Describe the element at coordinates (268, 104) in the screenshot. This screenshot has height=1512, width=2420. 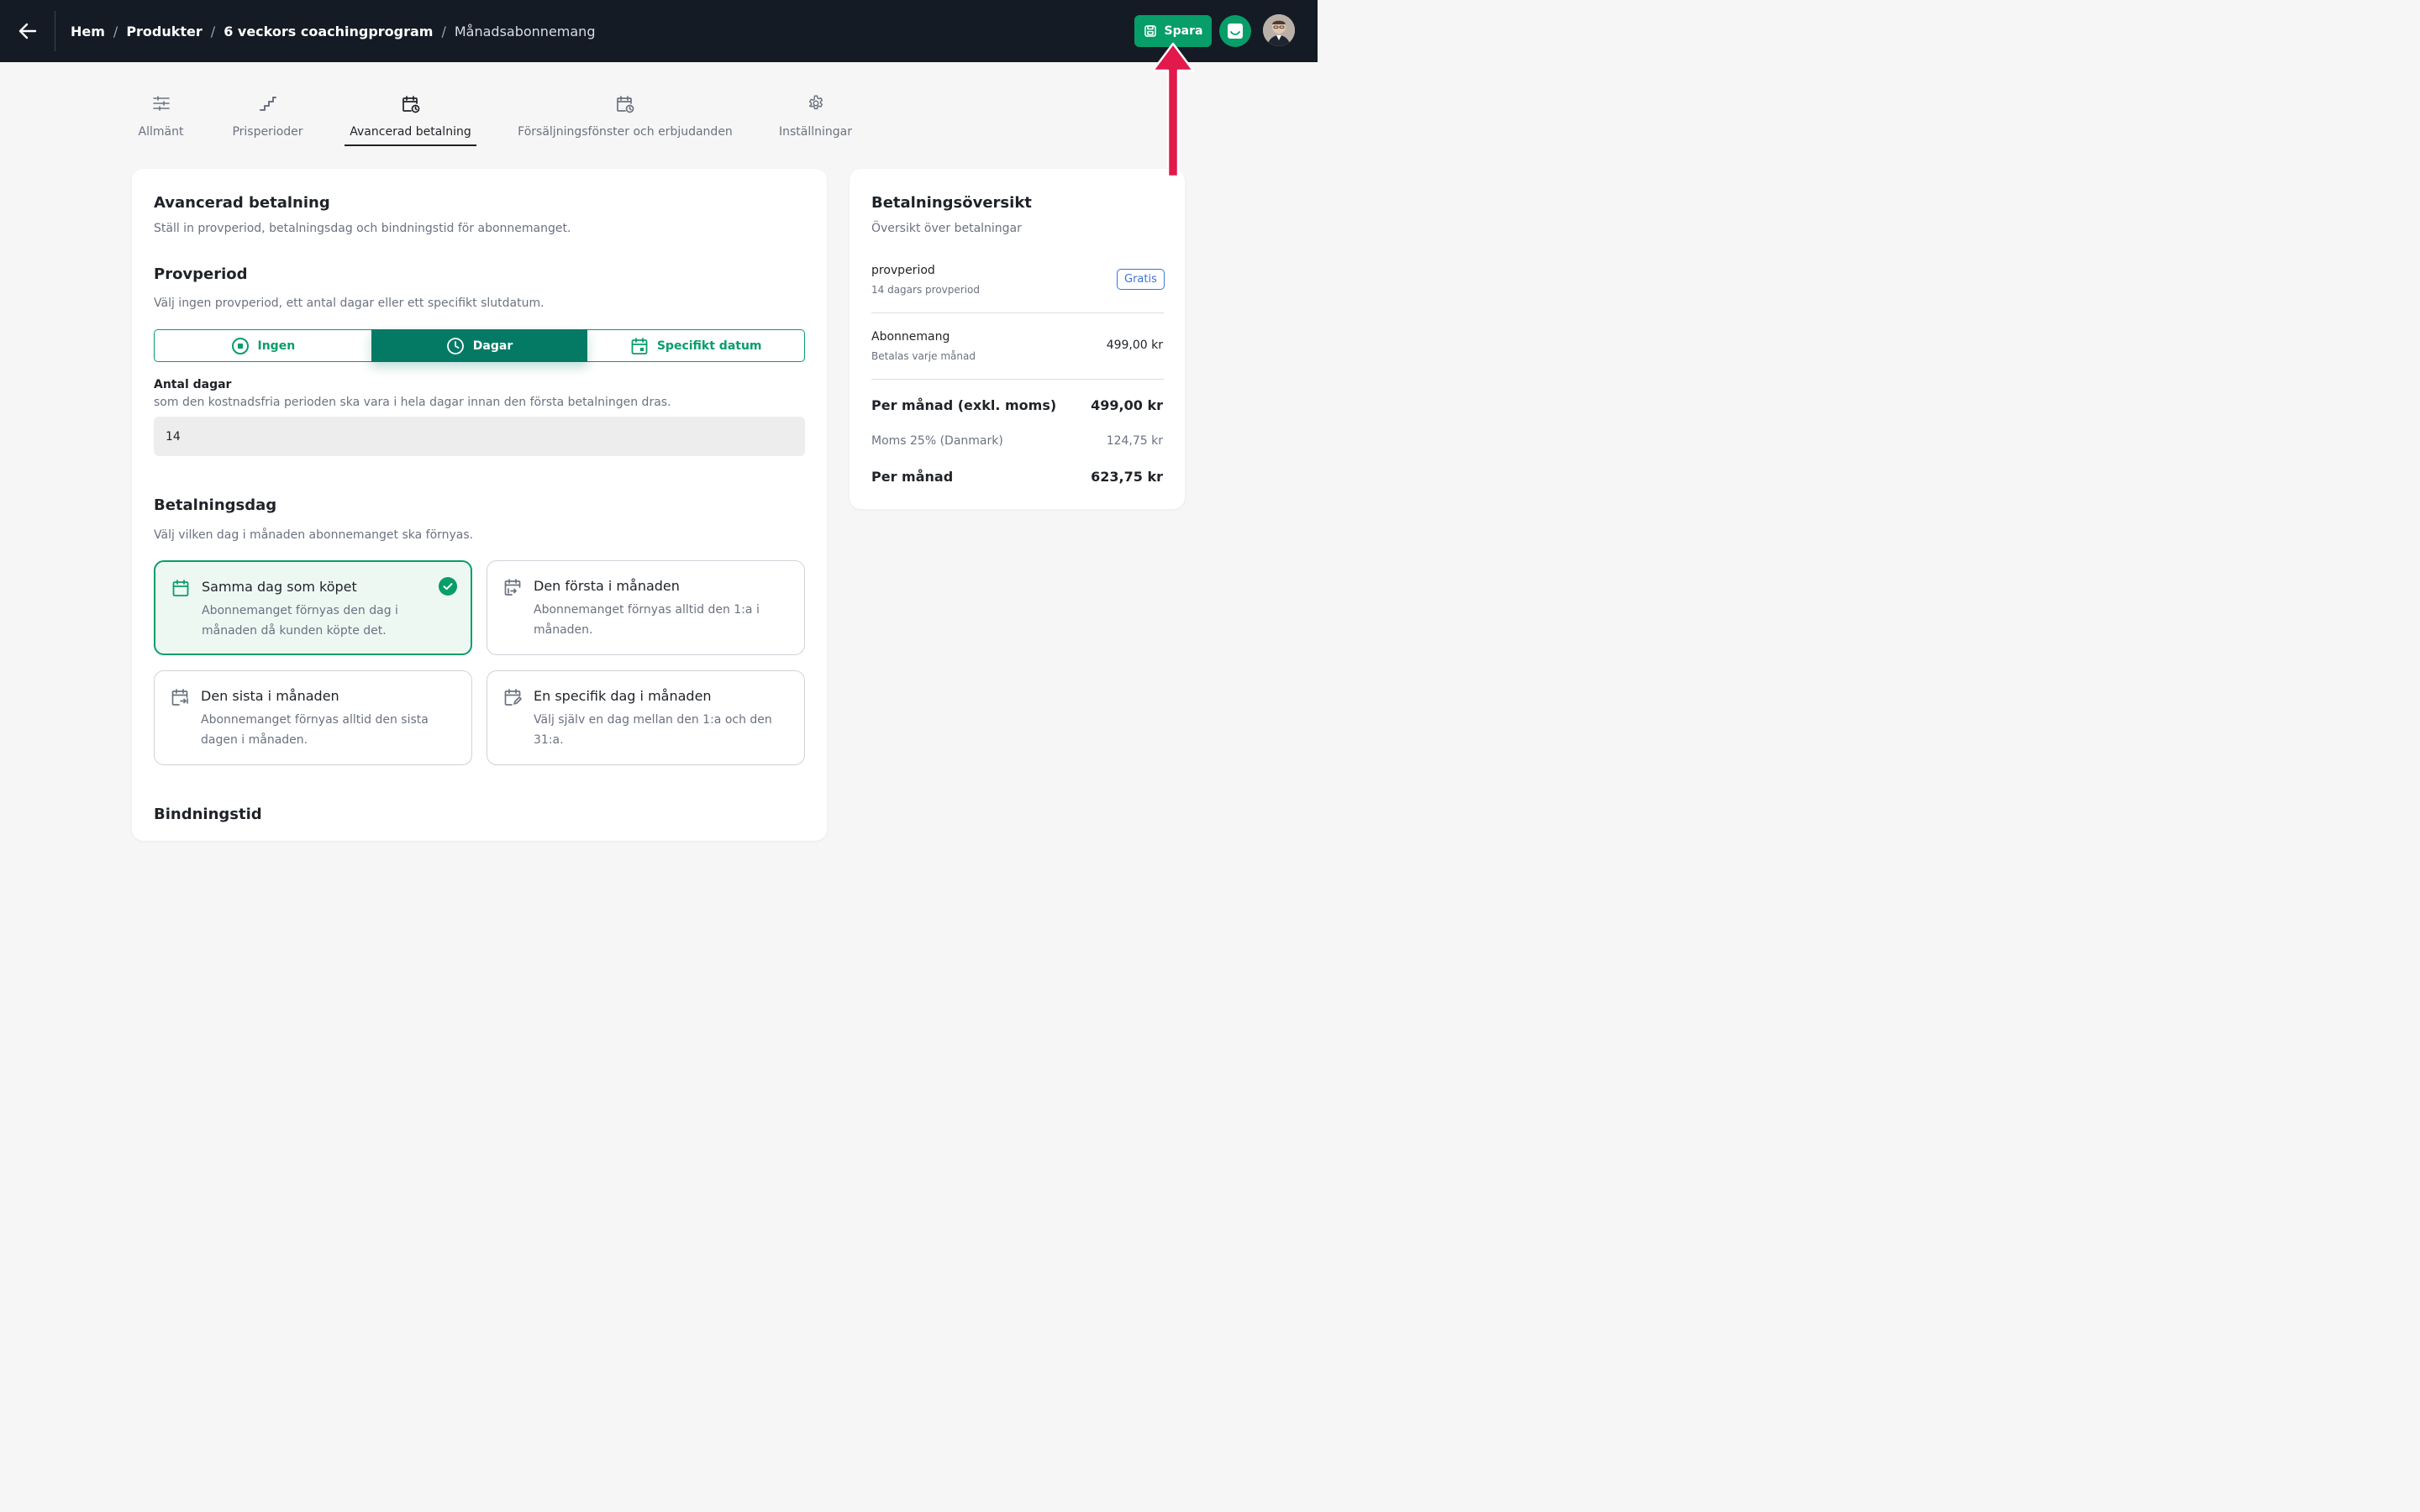
I see `steps-icon` at that location.